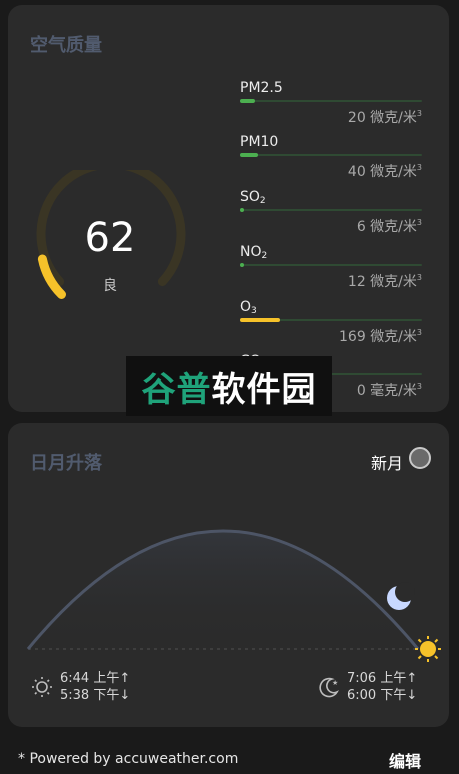  What do you see at coordinates (331, 159) in the screenshot?
I see `pollutant-row: PM10 40 微克/米3` at bounding box center [331, 159].